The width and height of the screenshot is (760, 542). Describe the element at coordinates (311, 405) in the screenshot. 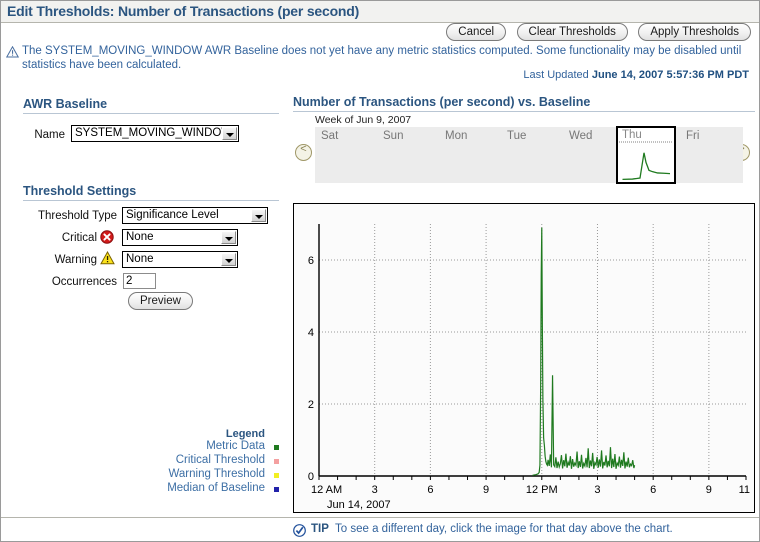

I see `svg-text: 2` at that location.